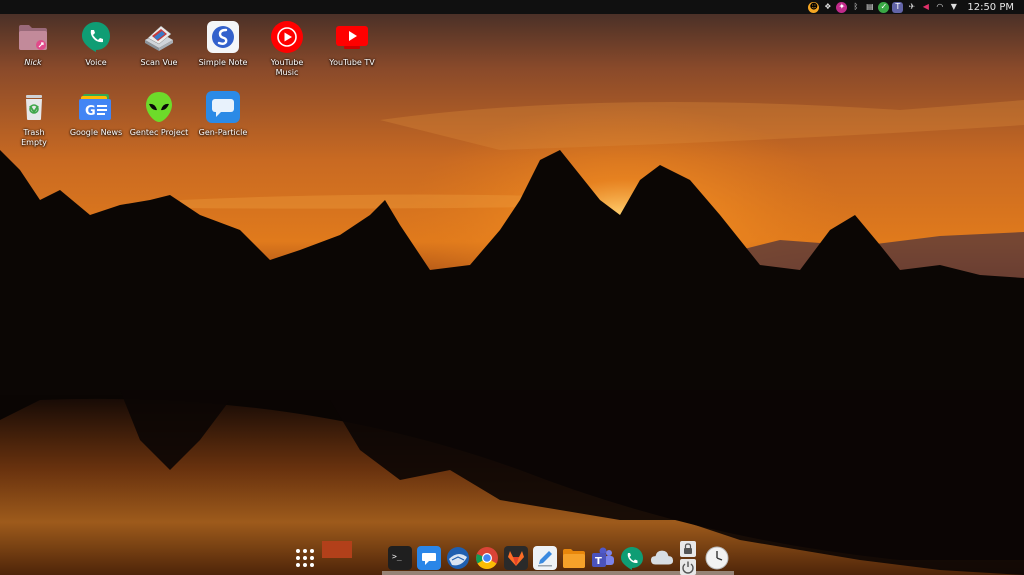  What do you see at coordinates (911, 7) in the screenshot?
I see `airplane-icon: ✈` at bounding box center [911, 7].